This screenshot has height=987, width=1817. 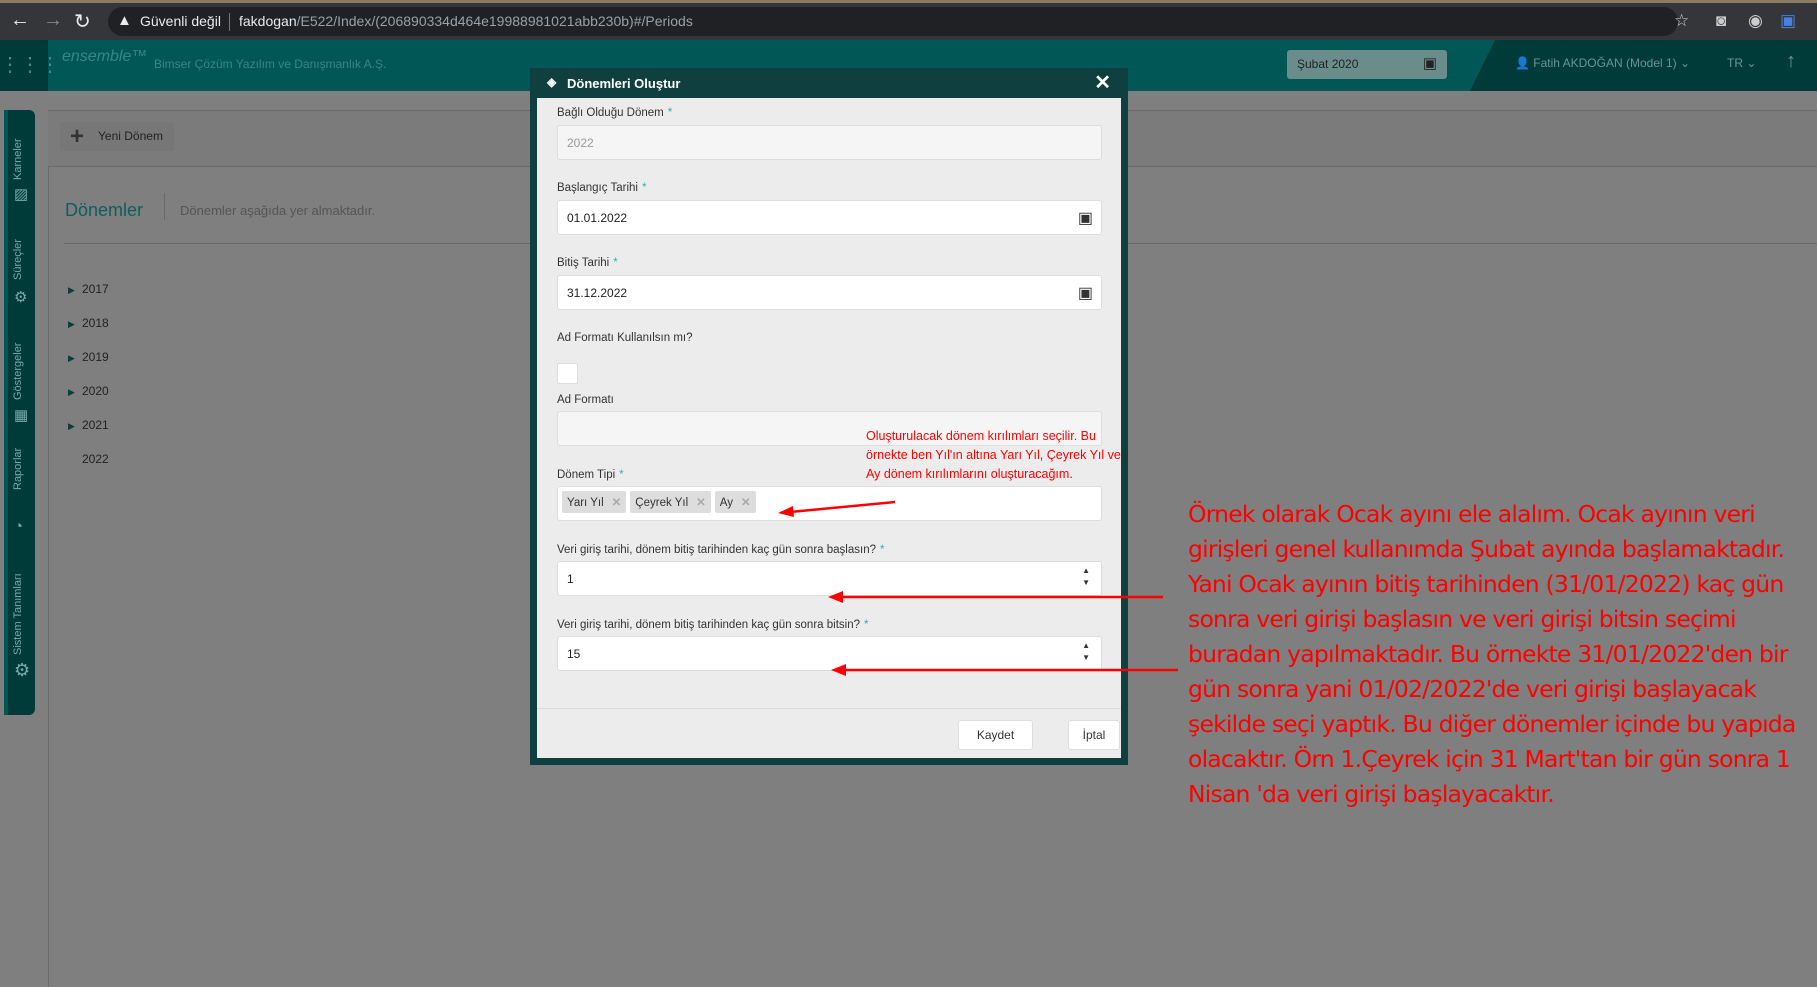 What do you see at coordinates (978, 588) in the screenshot?
I see `annotation-arrows` at bounding box center [978, 588].